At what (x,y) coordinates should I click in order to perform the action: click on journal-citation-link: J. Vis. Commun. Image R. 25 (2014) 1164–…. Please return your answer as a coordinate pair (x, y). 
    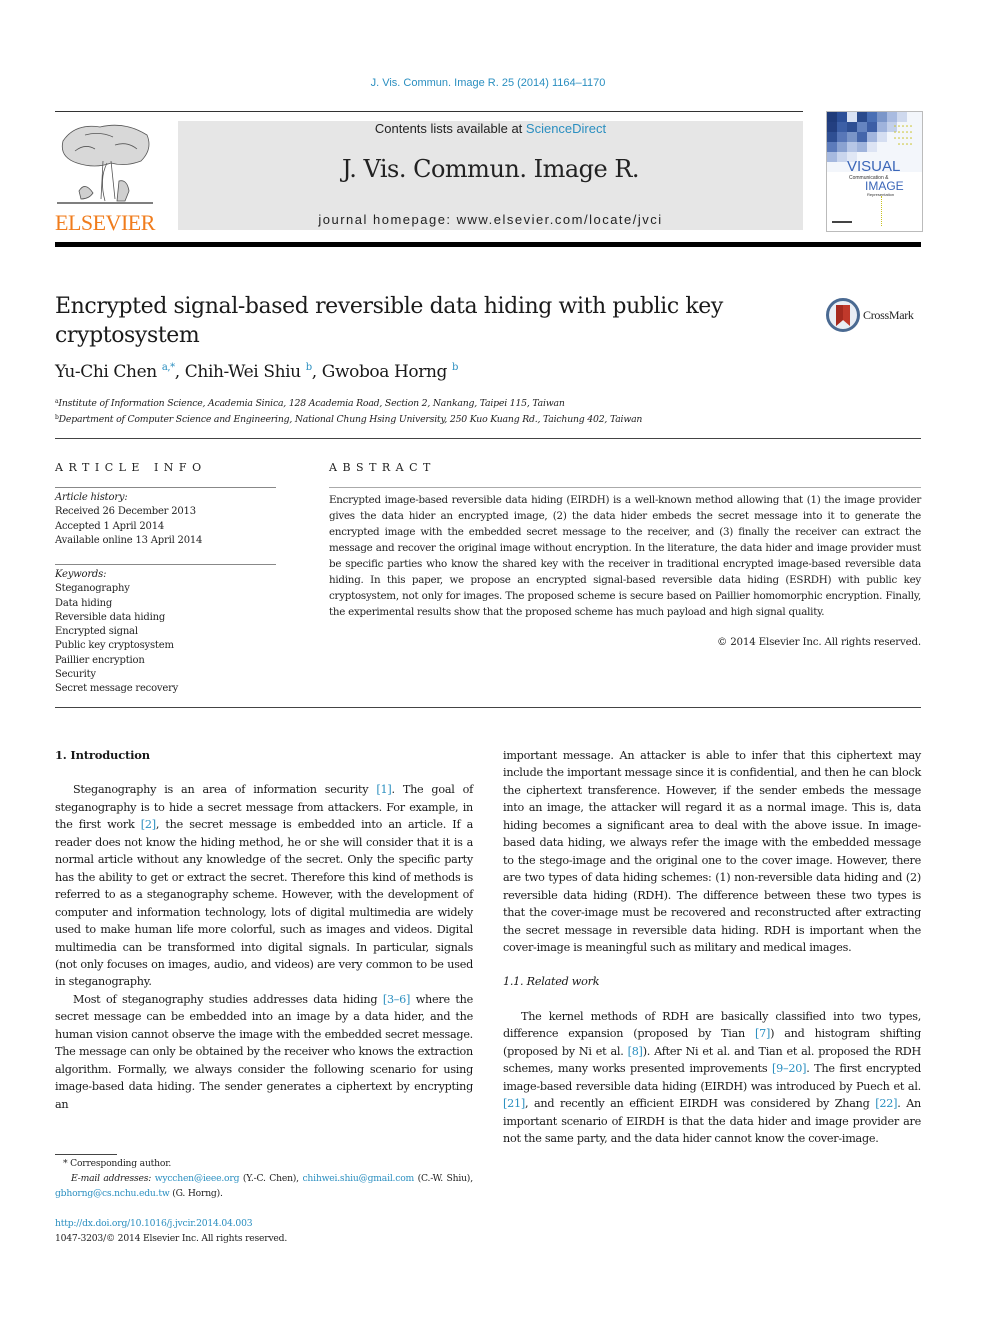
    Looking at the image, I should click on (488, 83).